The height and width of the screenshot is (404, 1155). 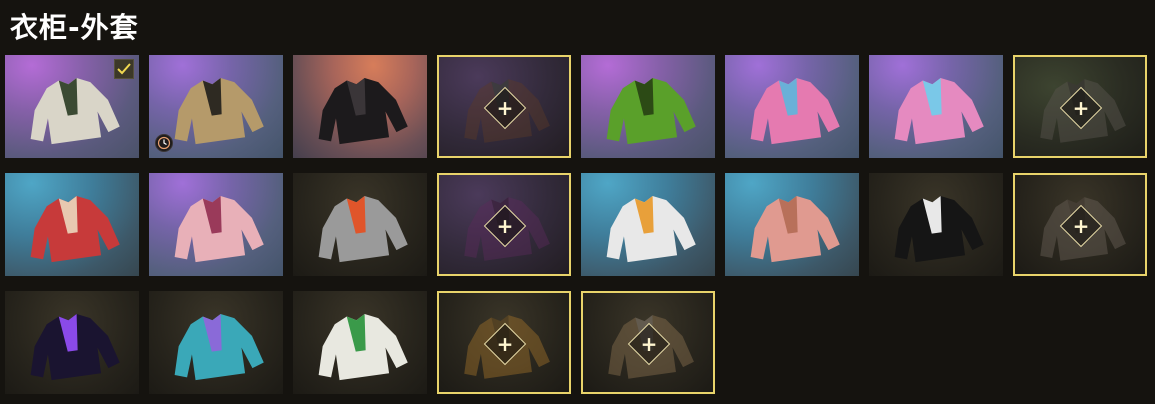 What do you see at coordinates (219, 347) in the screenshot?
I see `bunny-ear-hoodie-image` at bounding box center [219, 347].